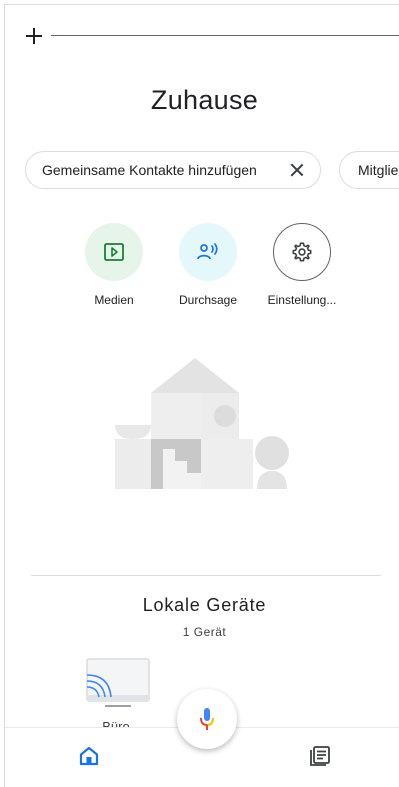 Image resolution: width=399 pixels, height=787 pixels. What do you see at coordinates (320, 756) in the screenshot?
I see `feed-icon` at bounding box center [320, 756].